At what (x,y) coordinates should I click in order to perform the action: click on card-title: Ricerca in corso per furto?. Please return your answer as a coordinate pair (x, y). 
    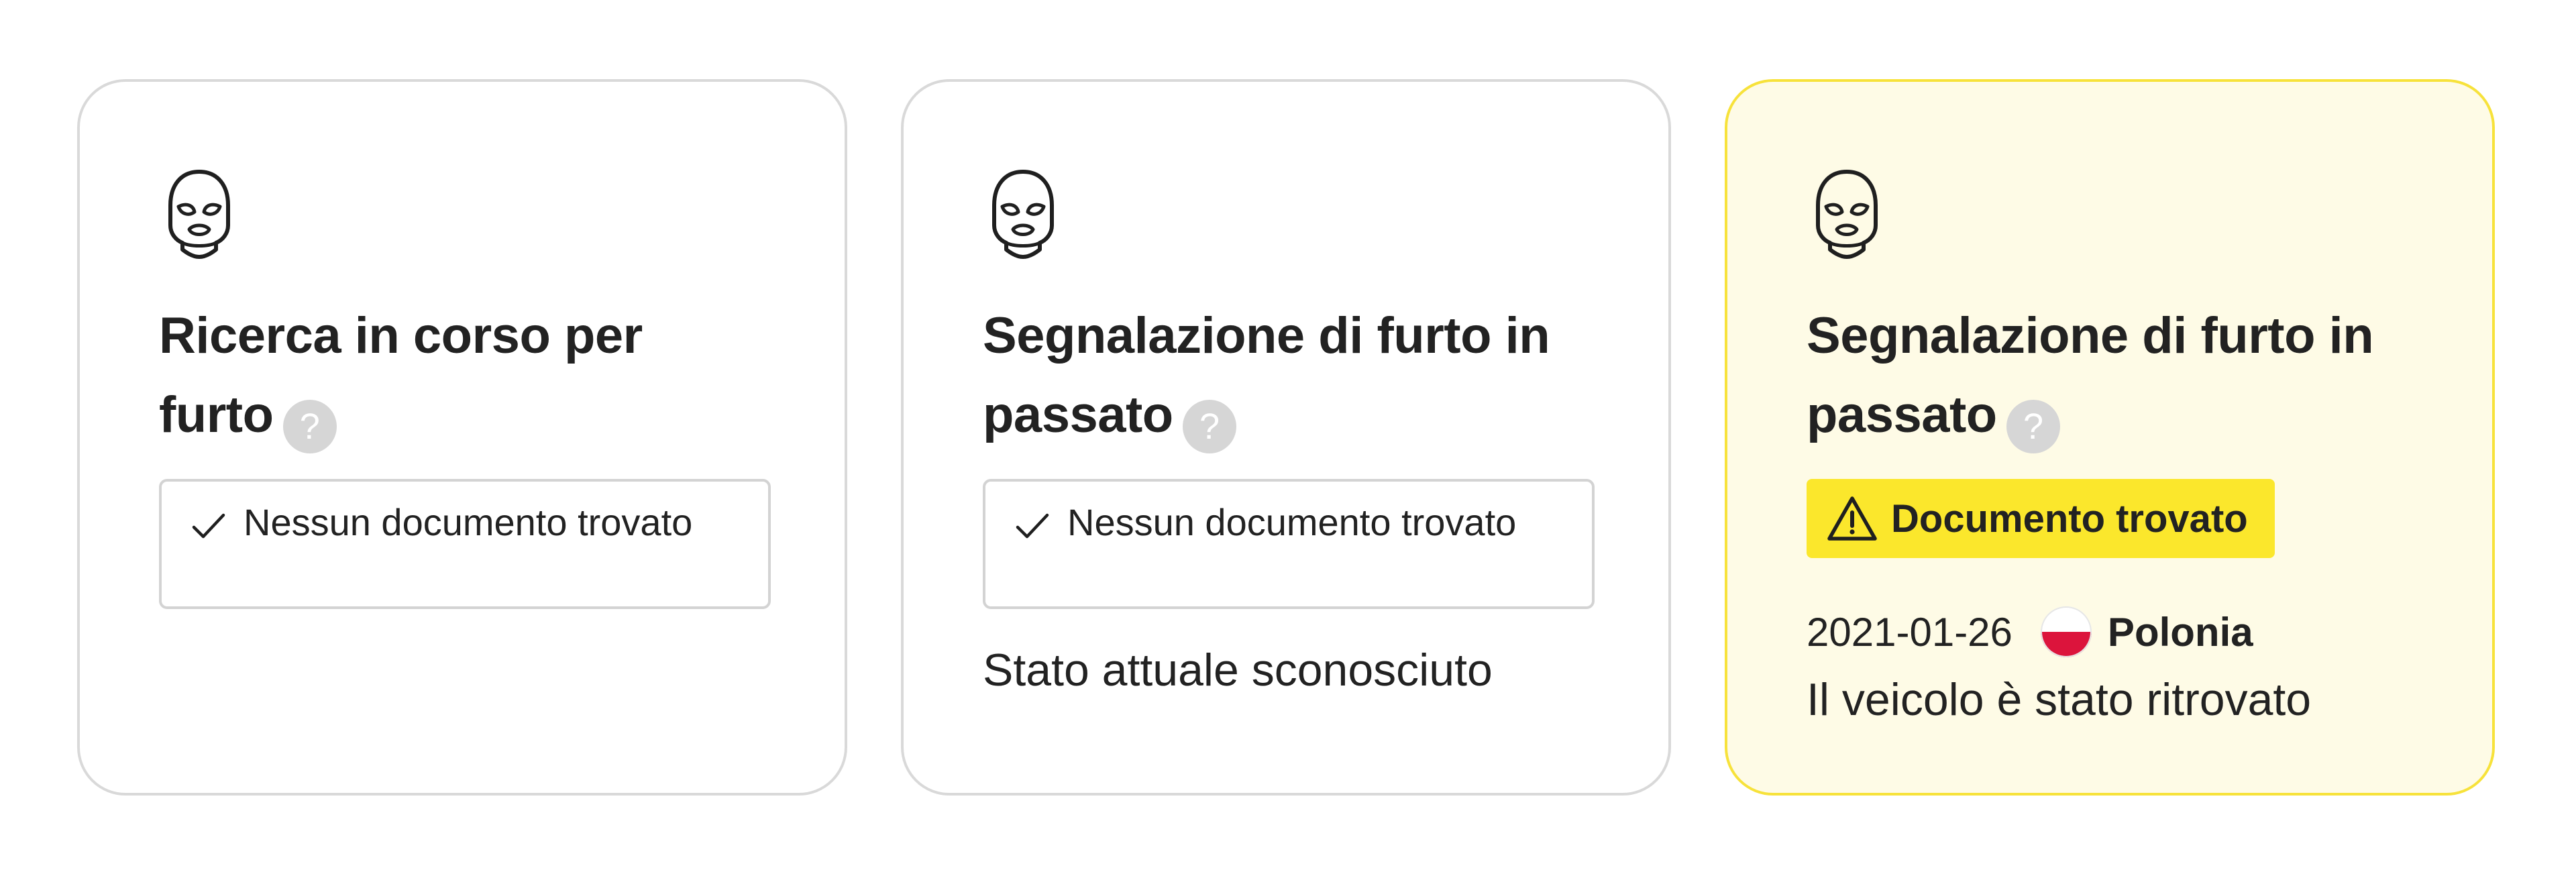
    Looking at the image, I should click on (462, 375).